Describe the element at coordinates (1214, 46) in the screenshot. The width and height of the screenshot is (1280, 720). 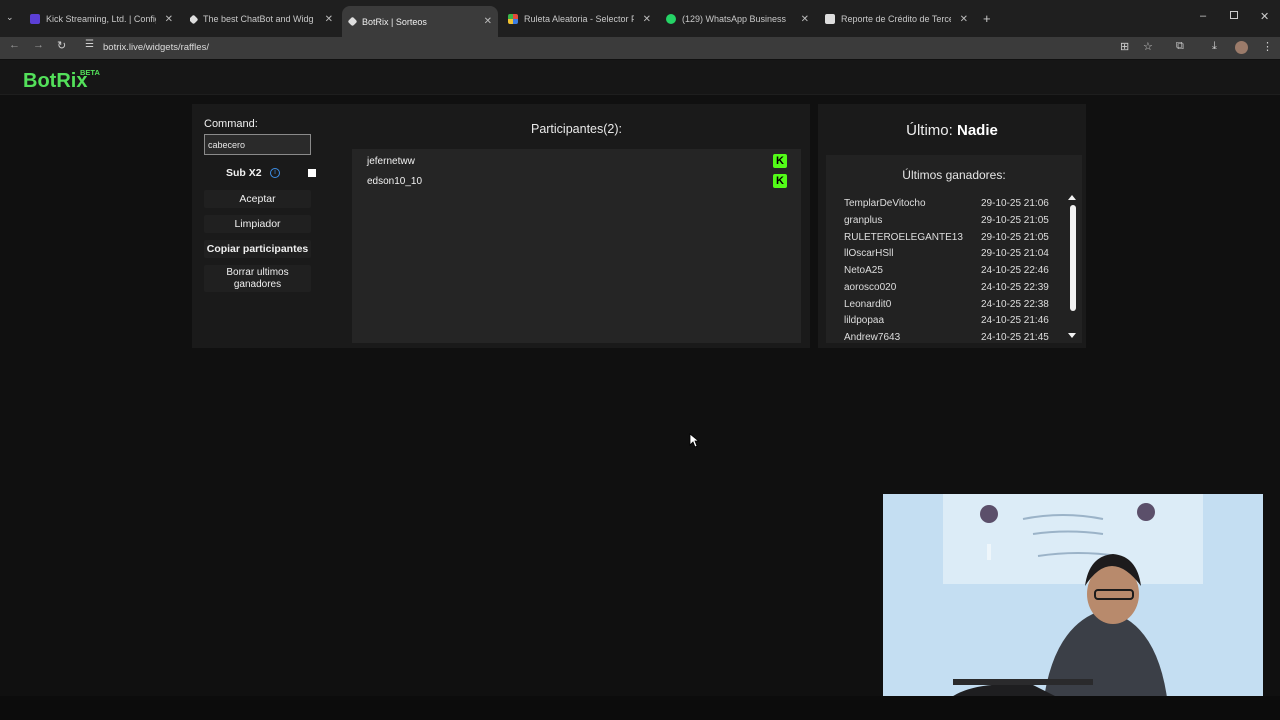
I see `download-icon: ⤓` at that location.